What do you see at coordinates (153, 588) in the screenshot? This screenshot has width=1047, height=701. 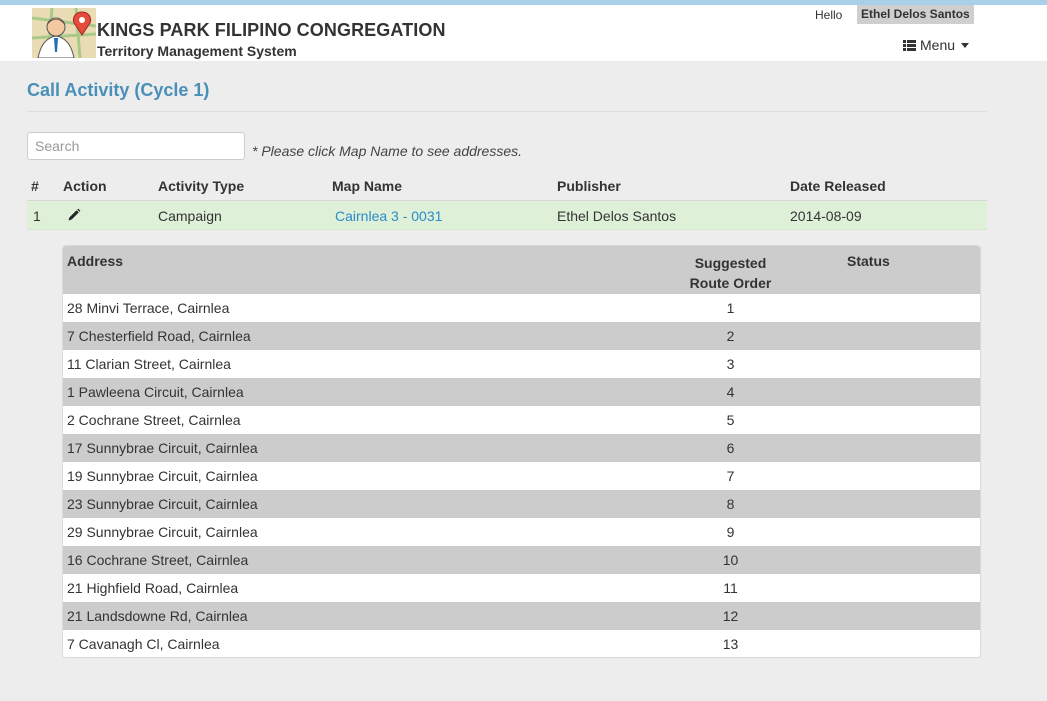 I see `address-cell: 21 Highfield Road, Cairnlea` at bounding box center [153, 588].